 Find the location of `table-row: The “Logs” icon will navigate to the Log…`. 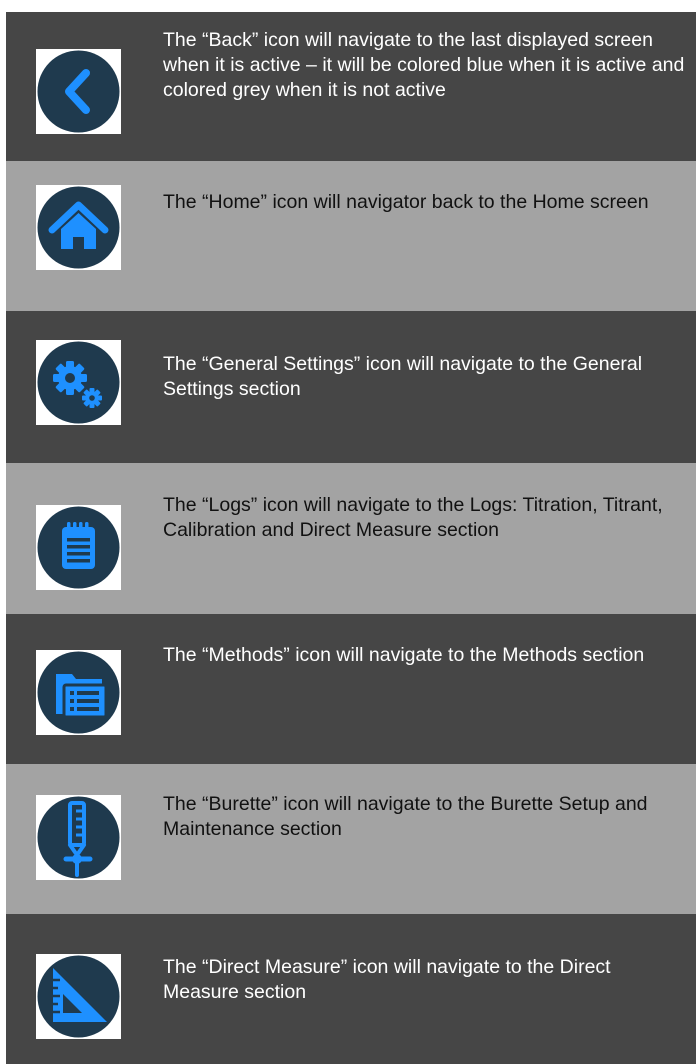

table-row: The “Logs” icon will navigate to the Log… is located at coordinates (351, 538).